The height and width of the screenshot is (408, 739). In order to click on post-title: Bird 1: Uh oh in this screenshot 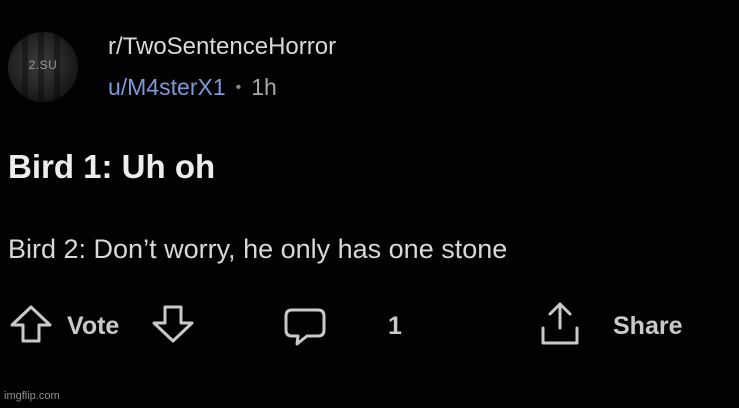, I will do `click(111, 167)`.